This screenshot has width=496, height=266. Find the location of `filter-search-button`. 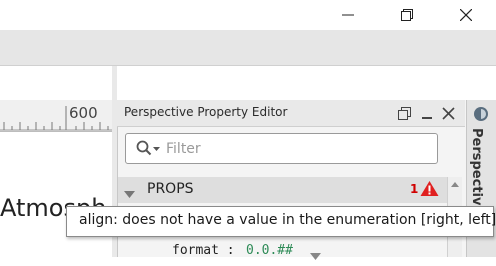

filter-search-button is located at coordinates (149, 148).